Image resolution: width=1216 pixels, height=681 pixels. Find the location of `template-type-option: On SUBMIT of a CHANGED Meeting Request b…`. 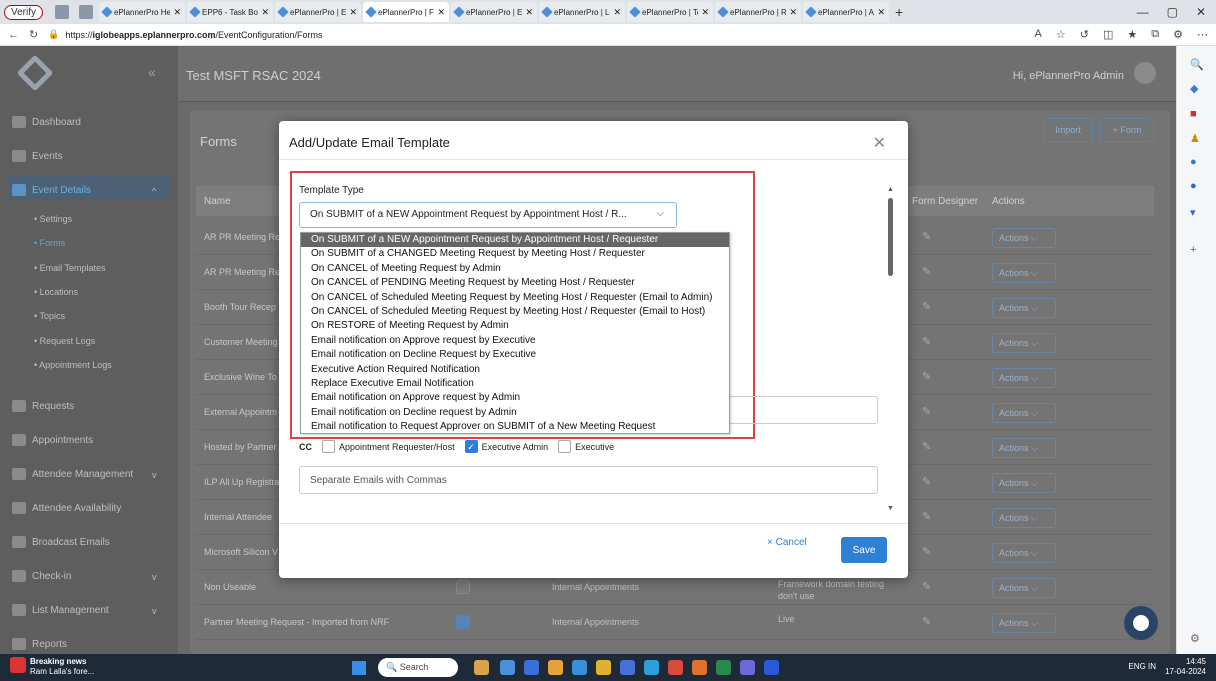

template-type-option: On SUBMIT of a CHANGED Meeting Request b… is located at coordinates (515, 254).